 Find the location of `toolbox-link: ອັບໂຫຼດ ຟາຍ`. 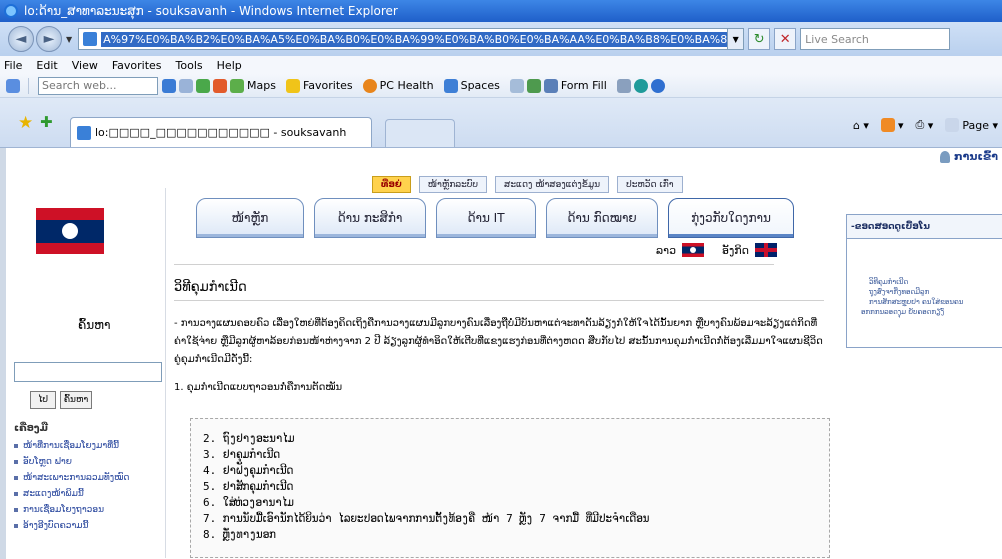

toolbox-link: ອັບໂຫຼດ ຟາຍ is located at coordinates (89, 462).